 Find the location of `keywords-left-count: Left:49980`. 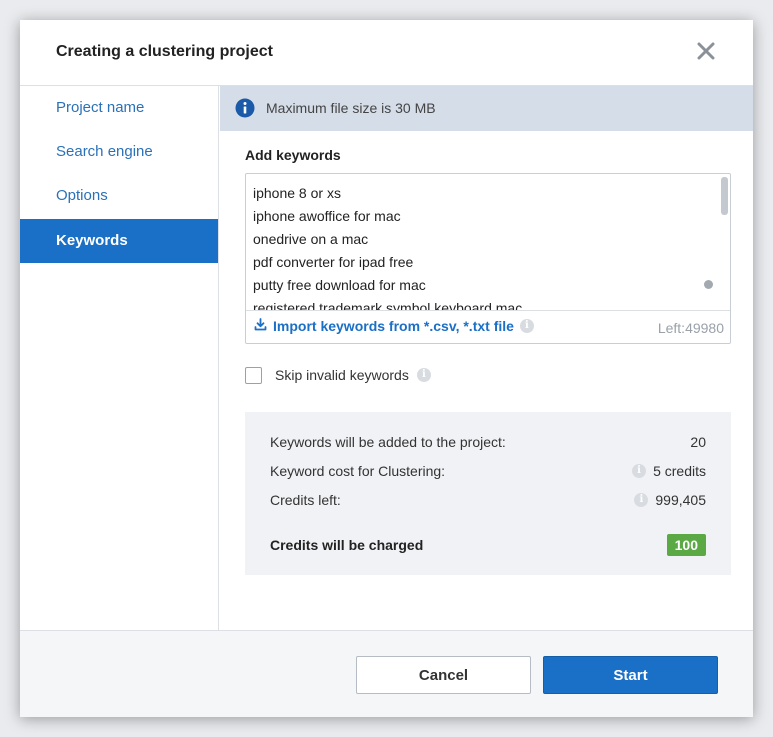

keywords-left-count: Left:49980 is located at coordinates (690, 328).